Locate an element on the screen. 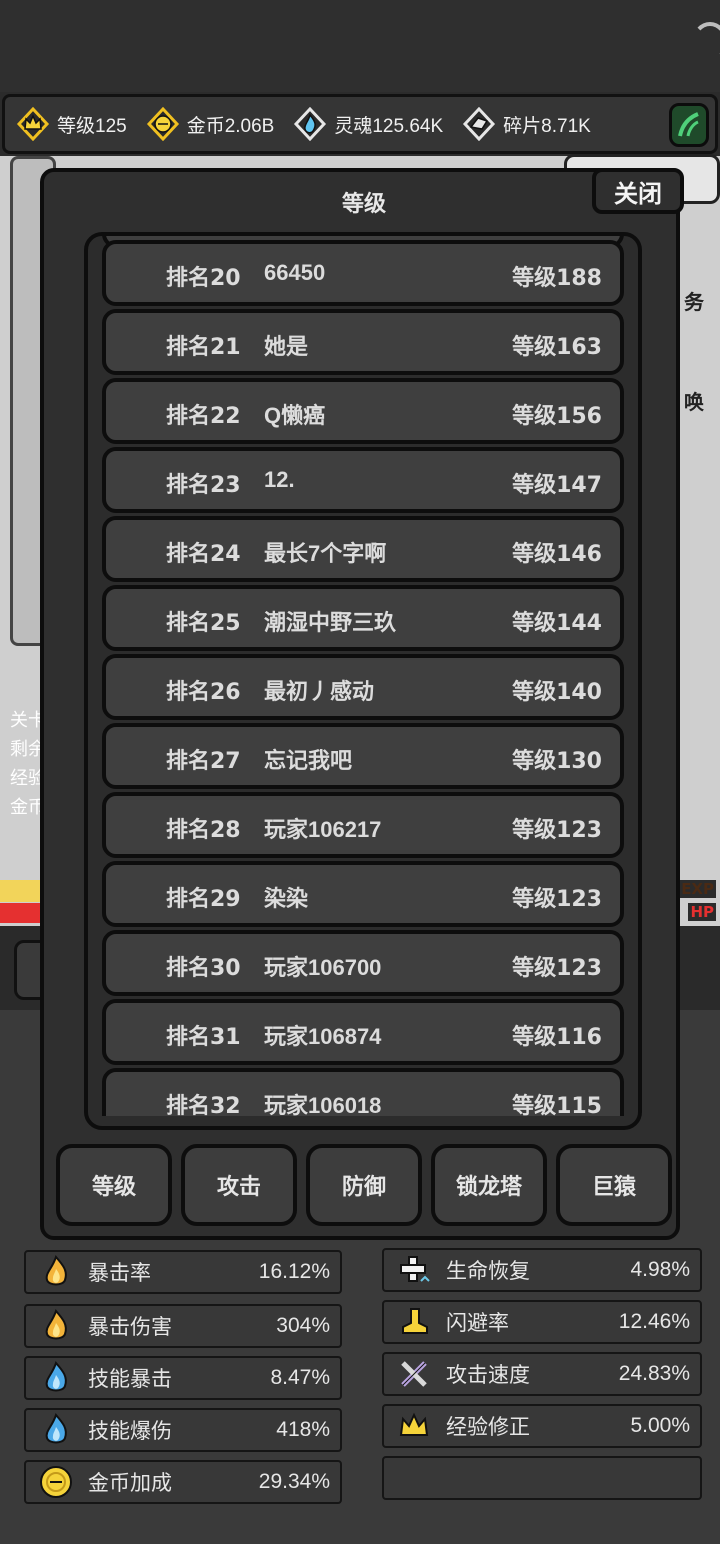 This screenshot has height=1544, width=720. table-row: 排名20 66450 等级188 is located at coordinates (363, 273).